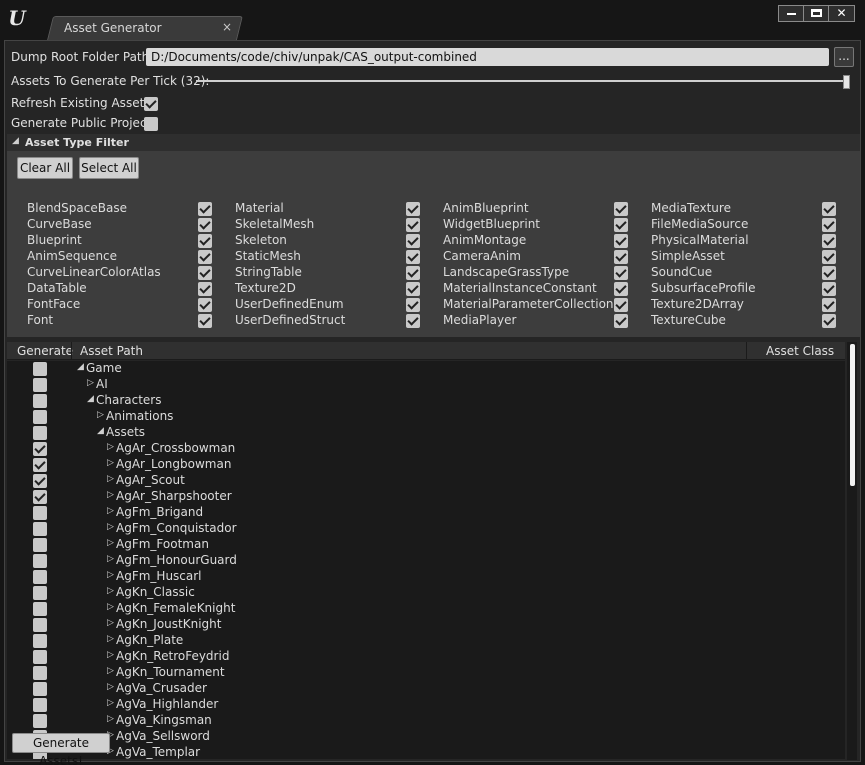 This screenshot has width=865, height=765. Describe the element at coordinates (227, 27) in the screenshot. I see `tab-close-icon: ×` at that location.